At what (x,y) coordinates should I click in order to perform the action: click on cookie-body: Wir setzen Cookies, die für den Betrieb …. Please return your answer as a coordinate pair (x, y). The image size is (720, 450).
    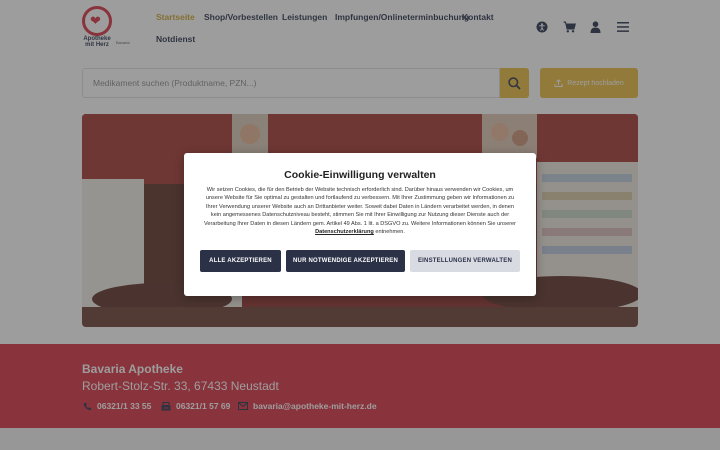
    Looking at the image, I should click on (360, 207).